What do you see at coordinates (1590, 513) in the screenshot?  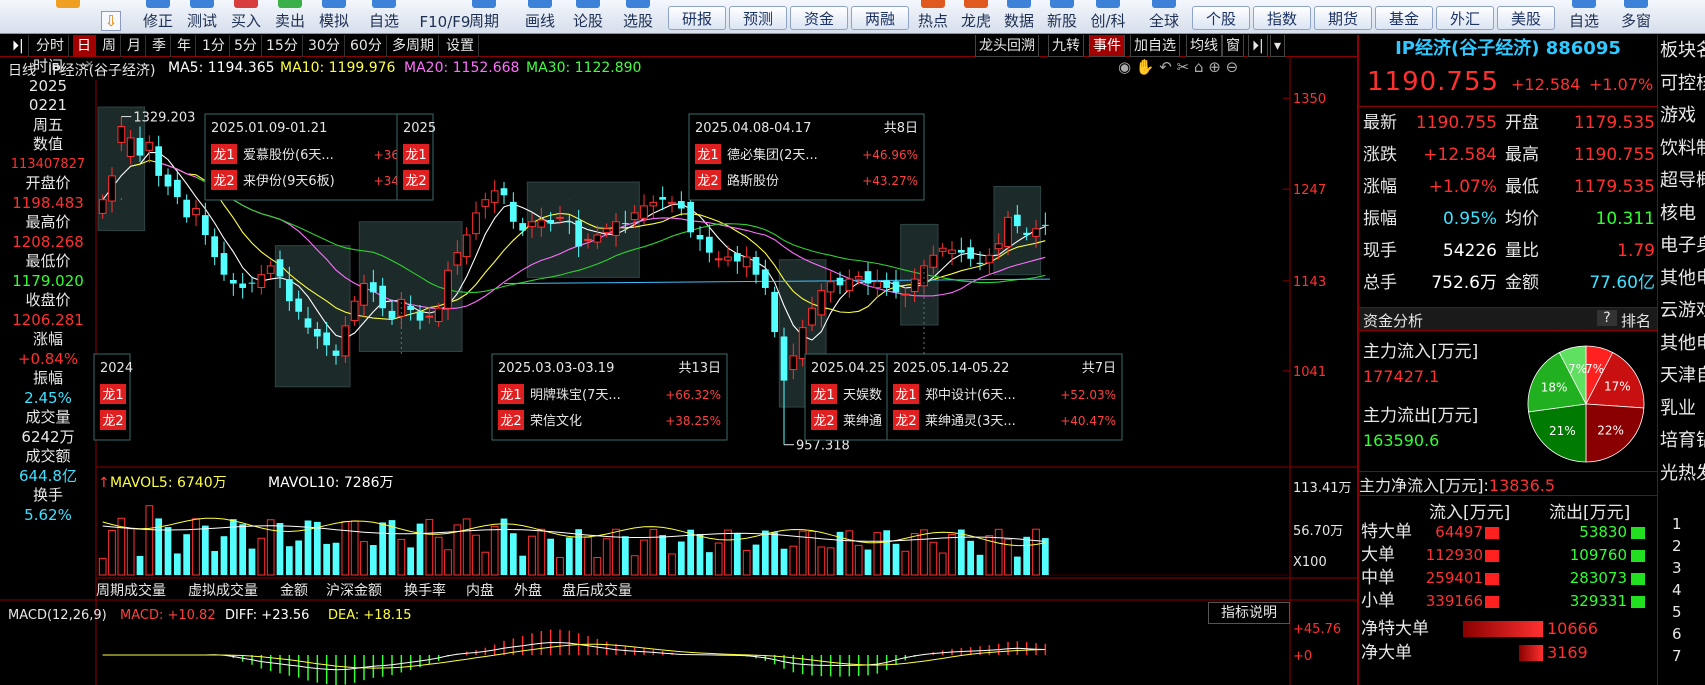 I see `flow-out-header: 流出[万元]` at bounding box center [1590, 513].